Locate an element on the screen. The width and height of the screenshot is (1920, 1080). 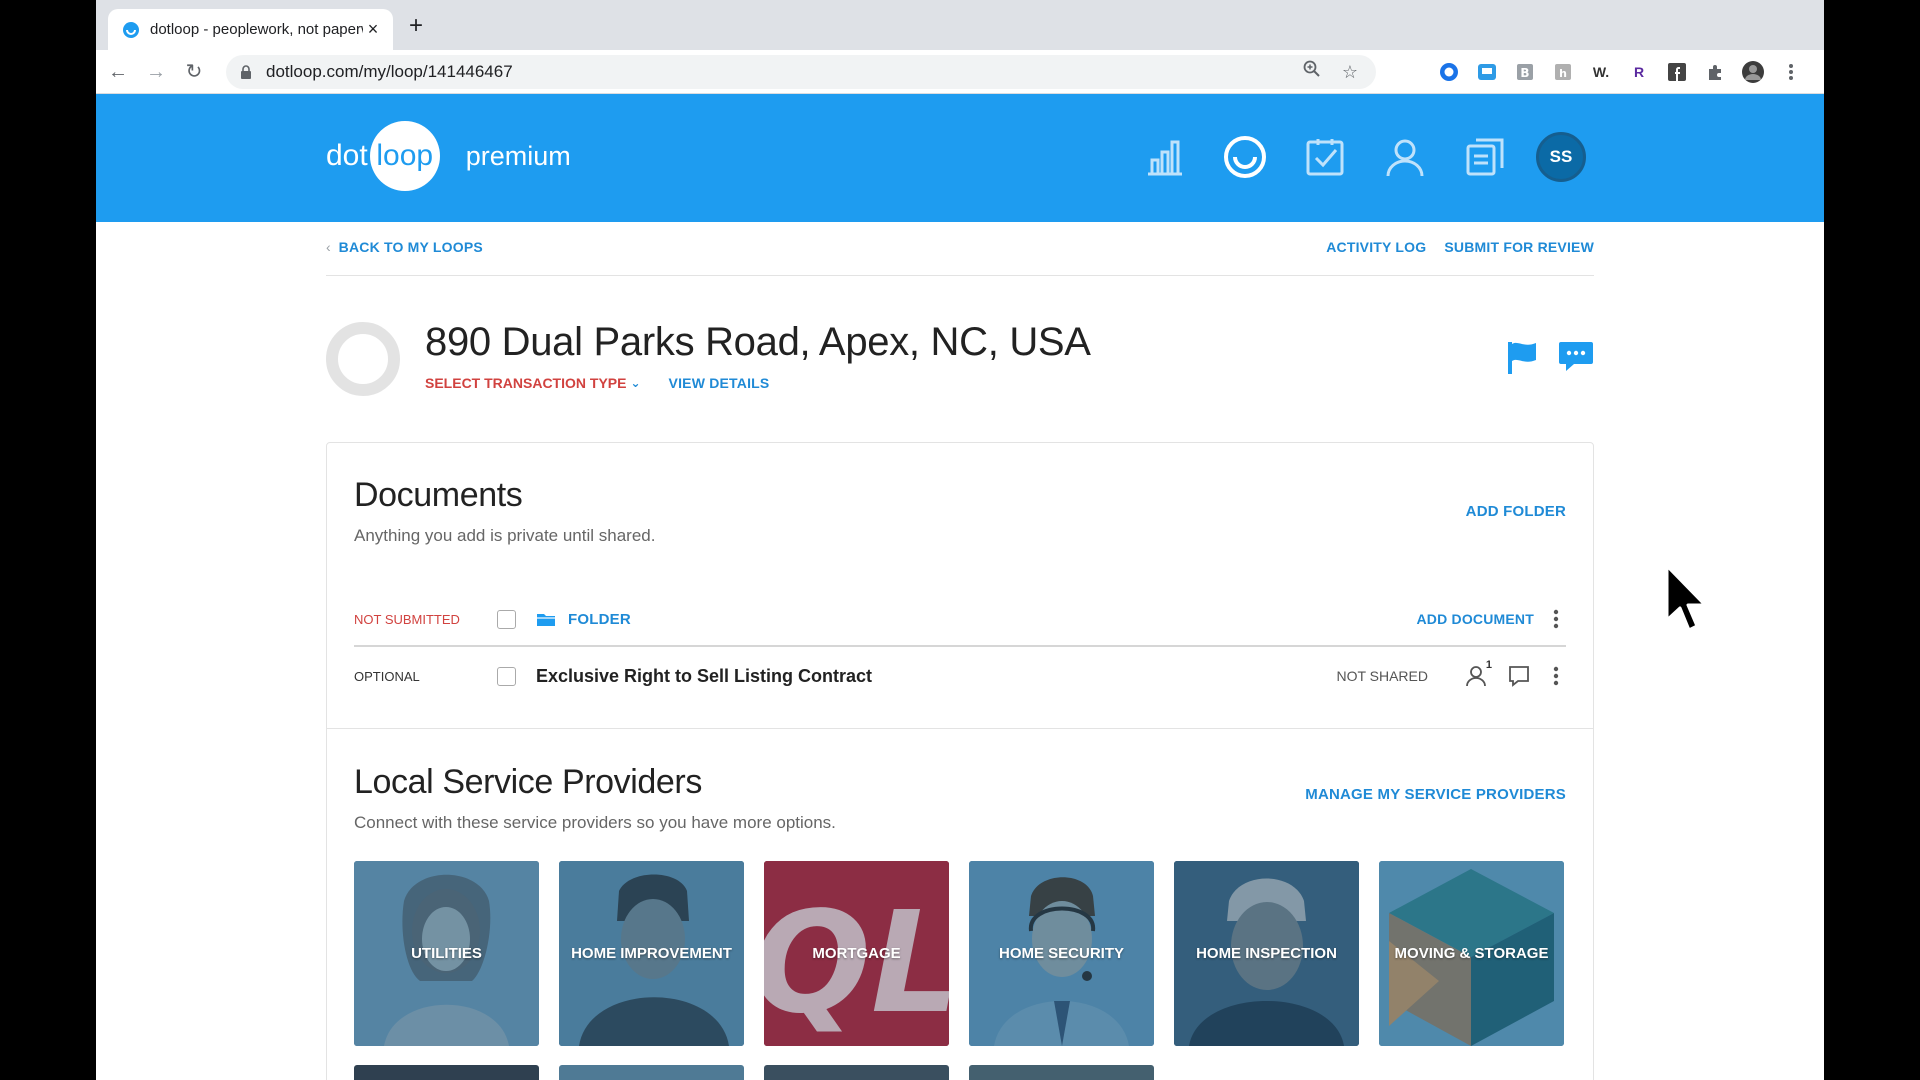
facebook-icon is located at coordinates (1677, 72).